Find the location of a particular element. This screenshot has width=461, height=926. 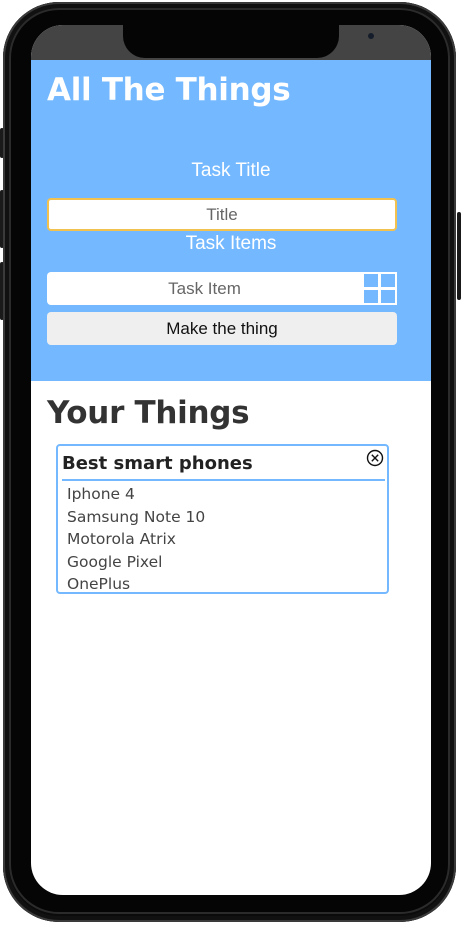

make-thing-button: Make the thing is located at coordinates (222, 328).